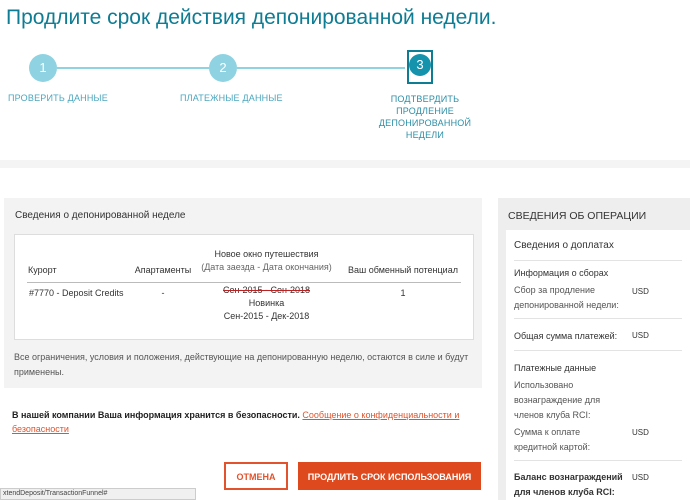 The height and width of the screenshot is (500, 690). Describe the element at coordinates (403, 270) in the screenshot. I see `column-header-exchange-potential: Ваш обменный потенциал` at that location.